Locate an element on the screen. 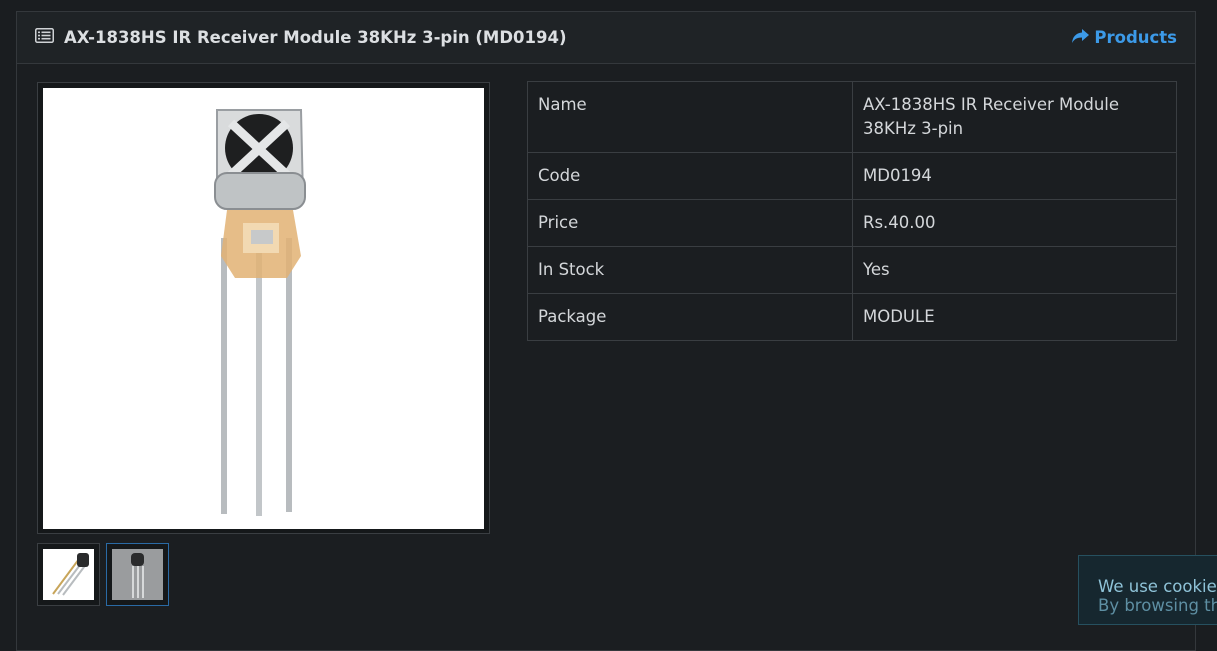 This screenshot has height=651, width=1217. row-label-name: Name is located at coordinates (690, 117).